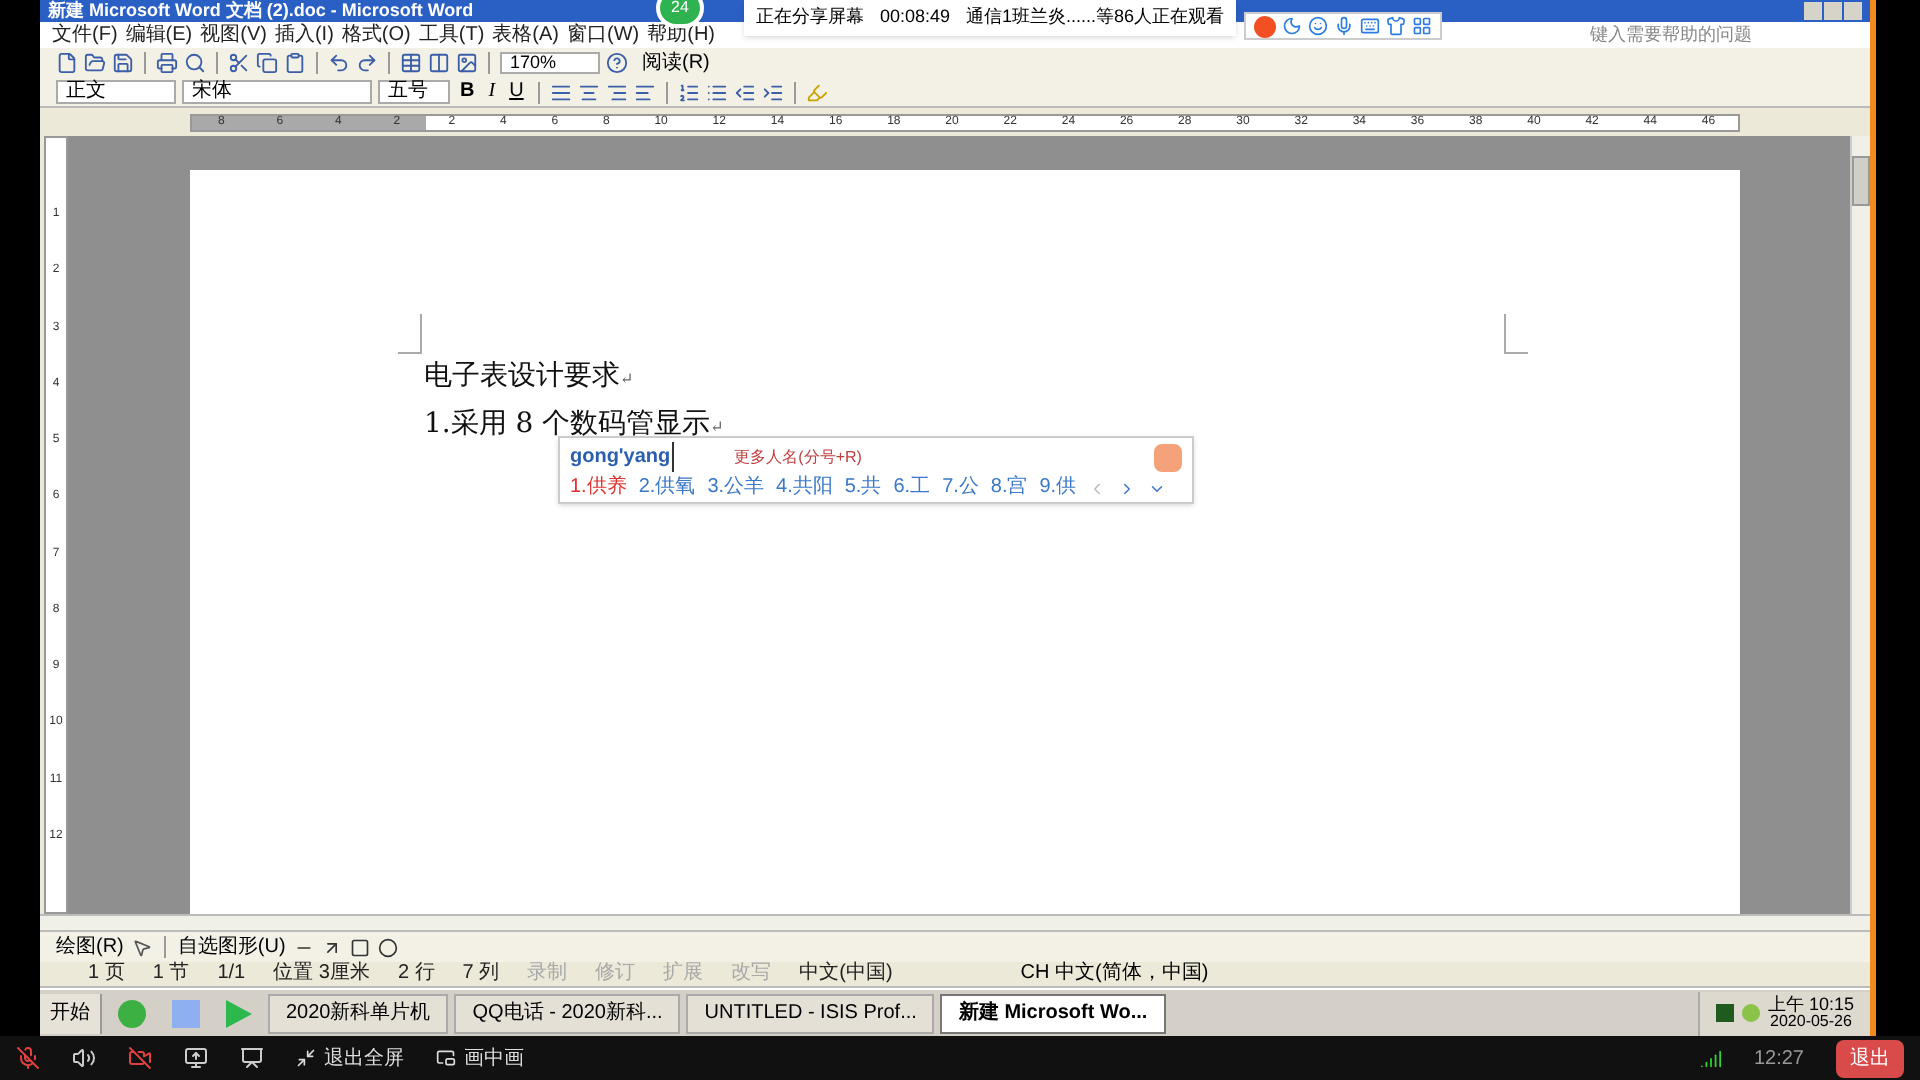  What do you see at coordinates (1422, 26) in the screenshot?
I see `grid-icon` at bounding box center [1422, 26].